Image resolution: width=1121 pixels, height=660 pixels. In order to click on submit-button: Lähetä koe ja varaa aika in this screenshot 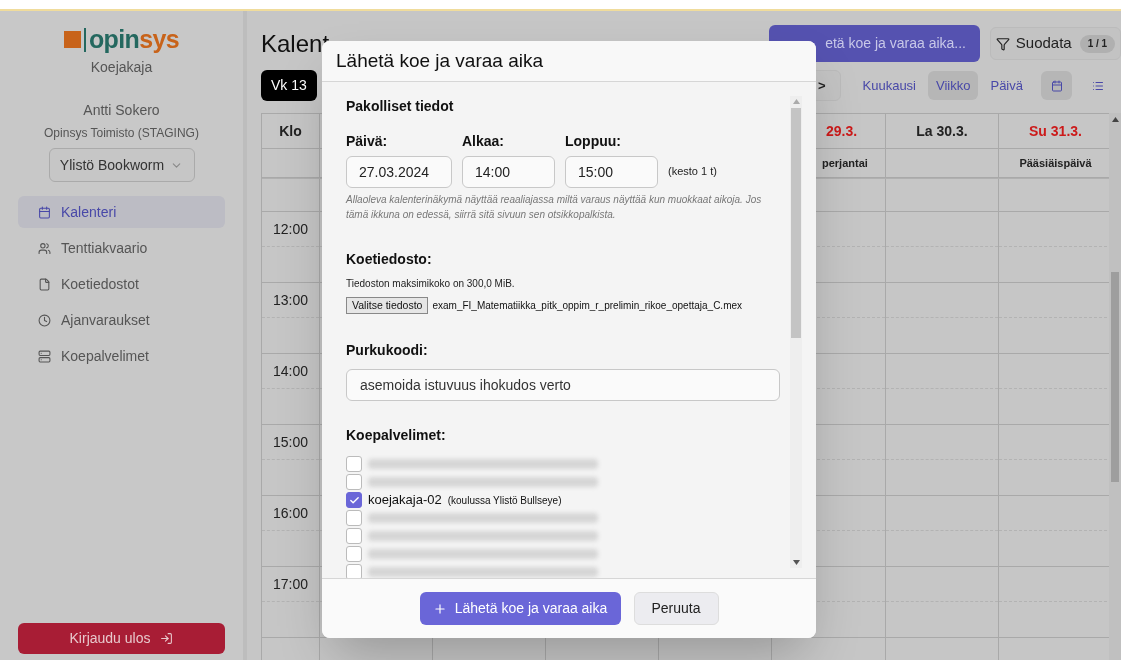, I will do `click(520, 608)`.